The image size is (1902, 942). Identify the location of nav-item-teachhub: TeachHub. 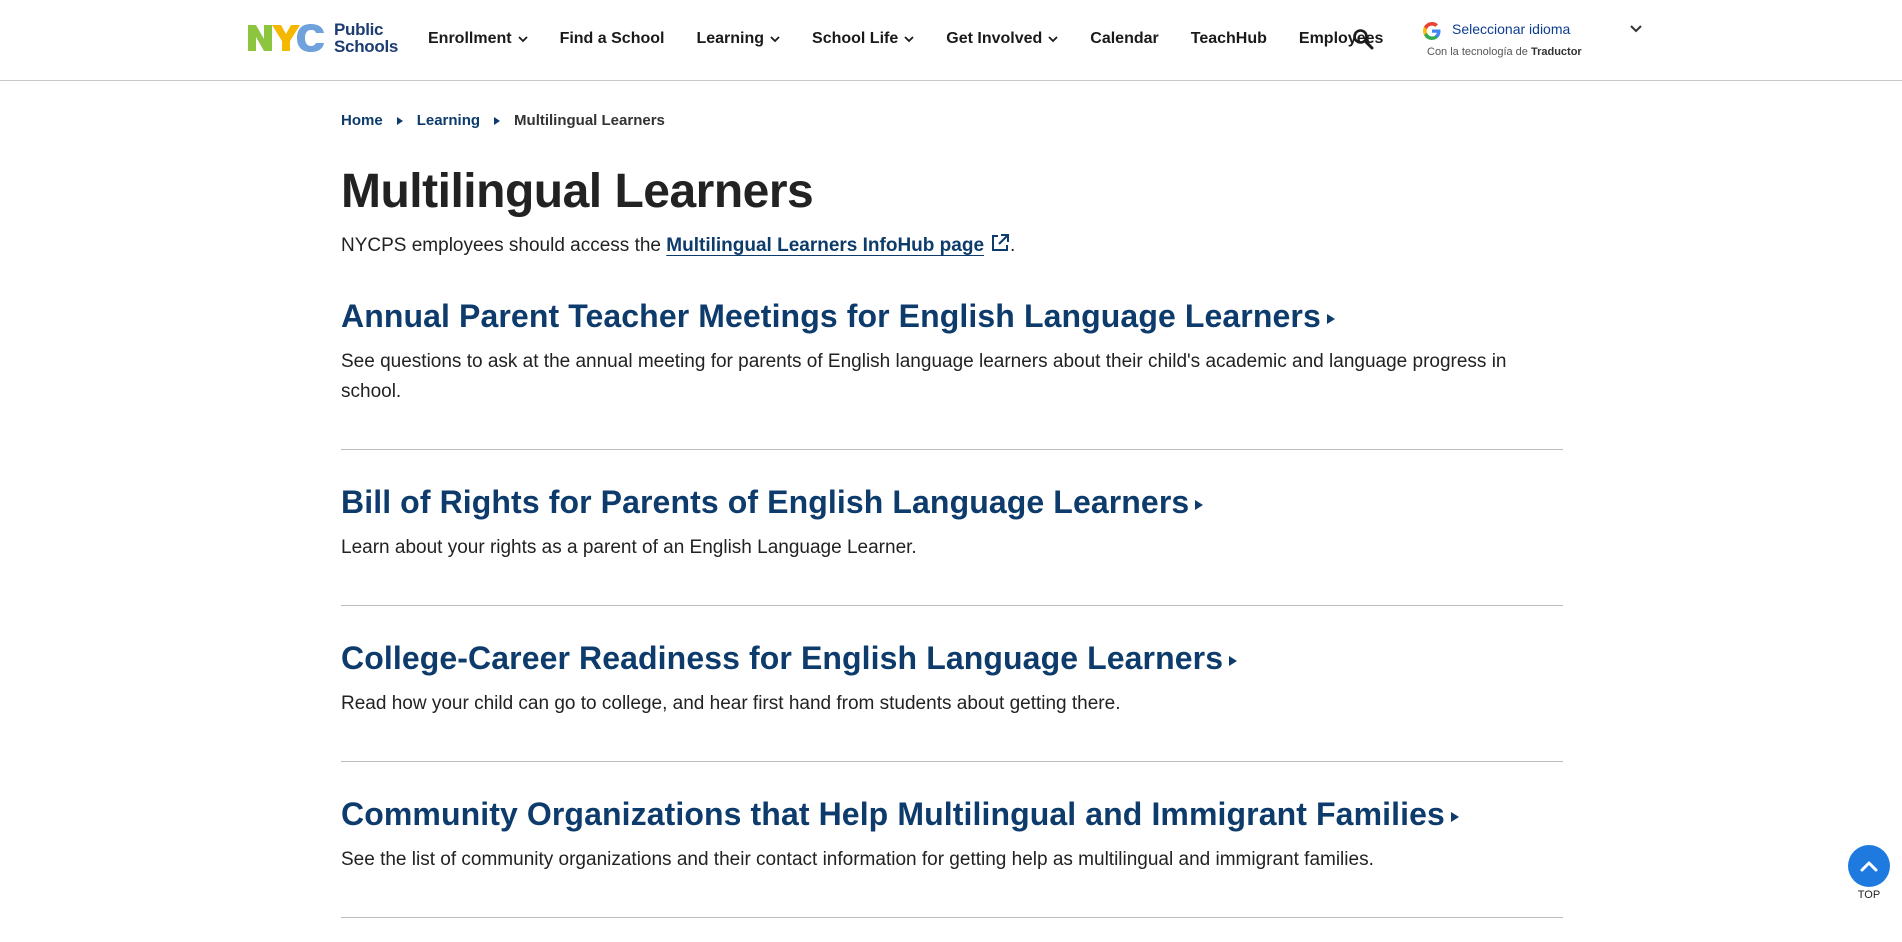
(1229, 39).